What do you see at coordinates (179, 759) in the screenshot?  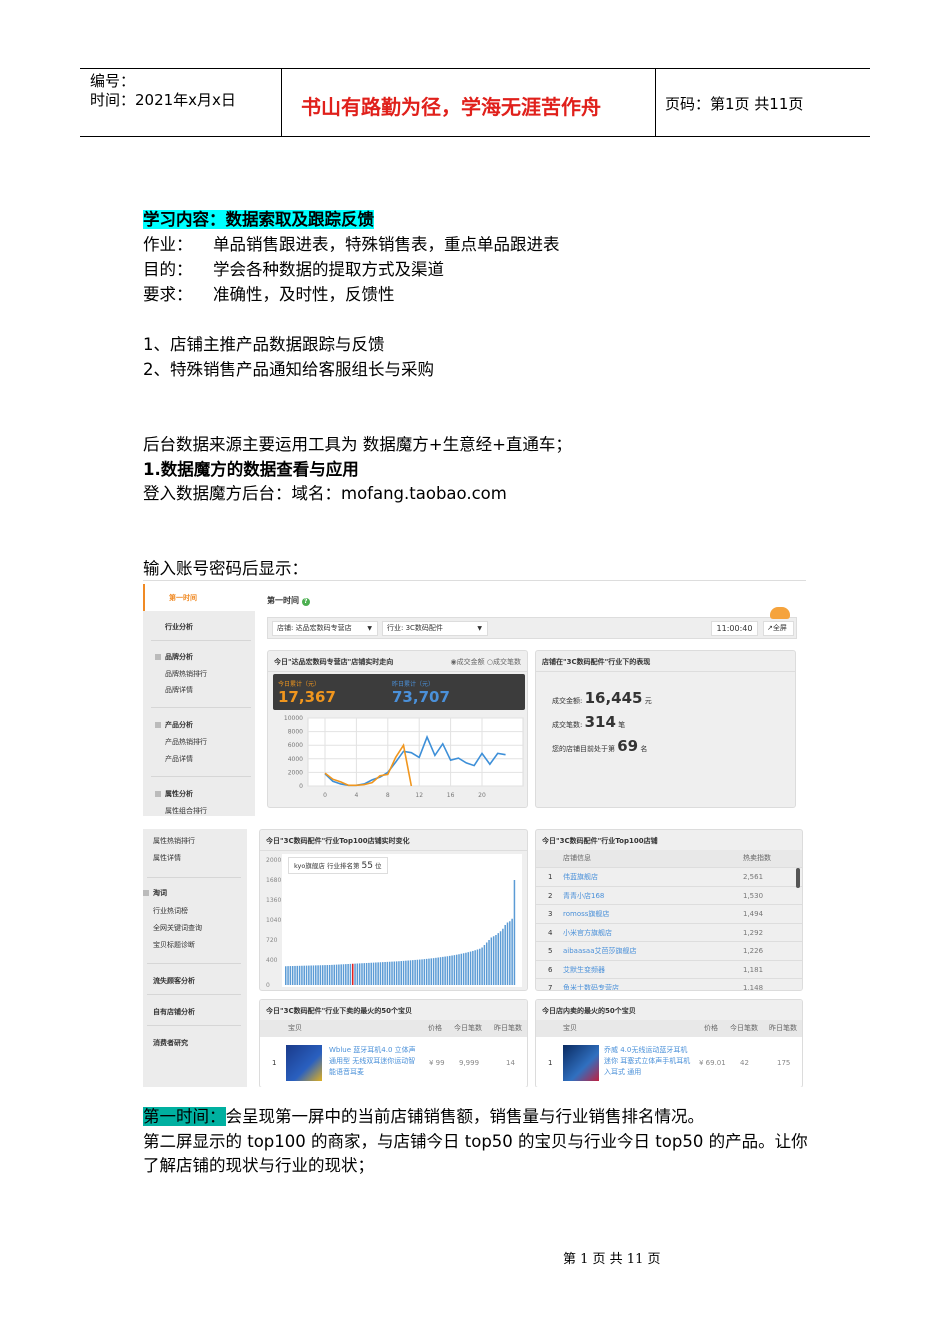 I see `sidebar-item-product-detail: 产品详情` at bounding box center [179, 759].